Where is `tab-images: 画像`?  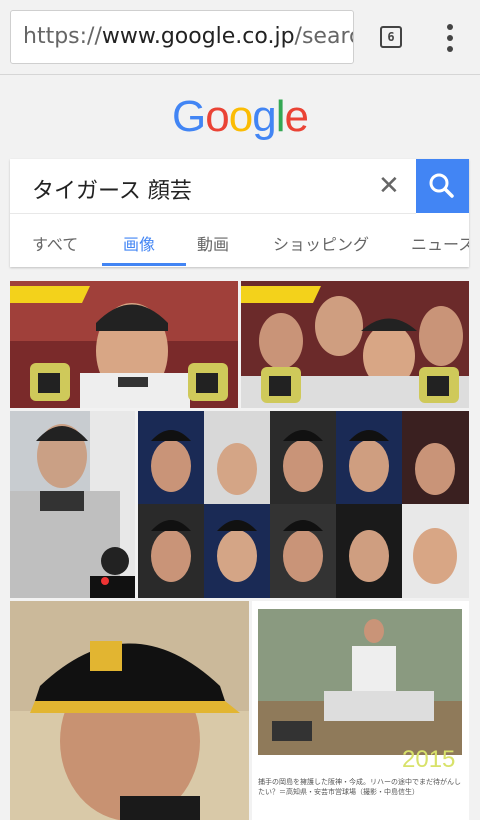 tab-images: 画像 is located at coordinates (139, 243).